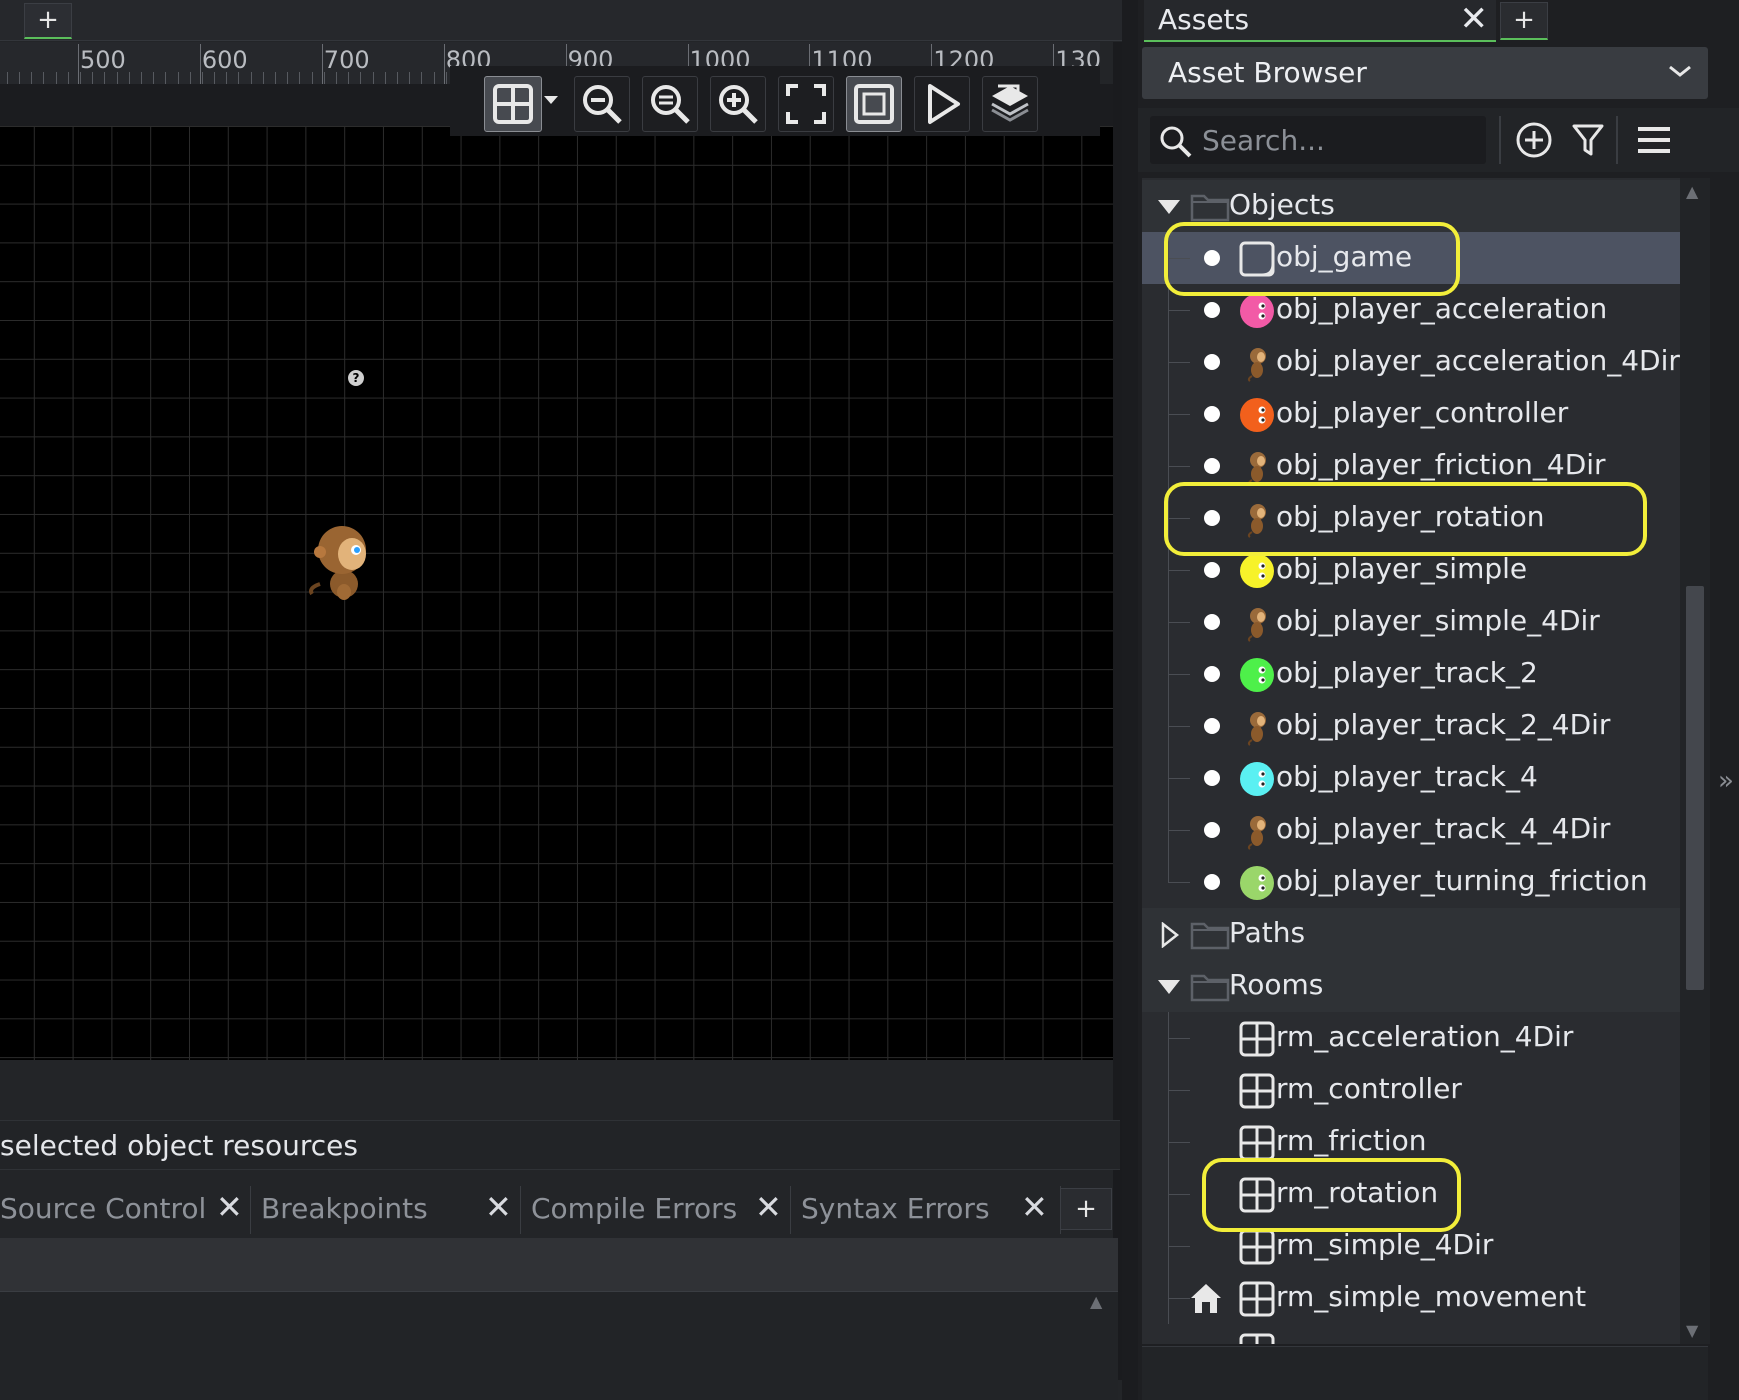 The width and height of the screenshot is (1739, 1400). Describe the element at coordinates (559, 1265) in the screenshot. I see `output-toolbar` at that location.